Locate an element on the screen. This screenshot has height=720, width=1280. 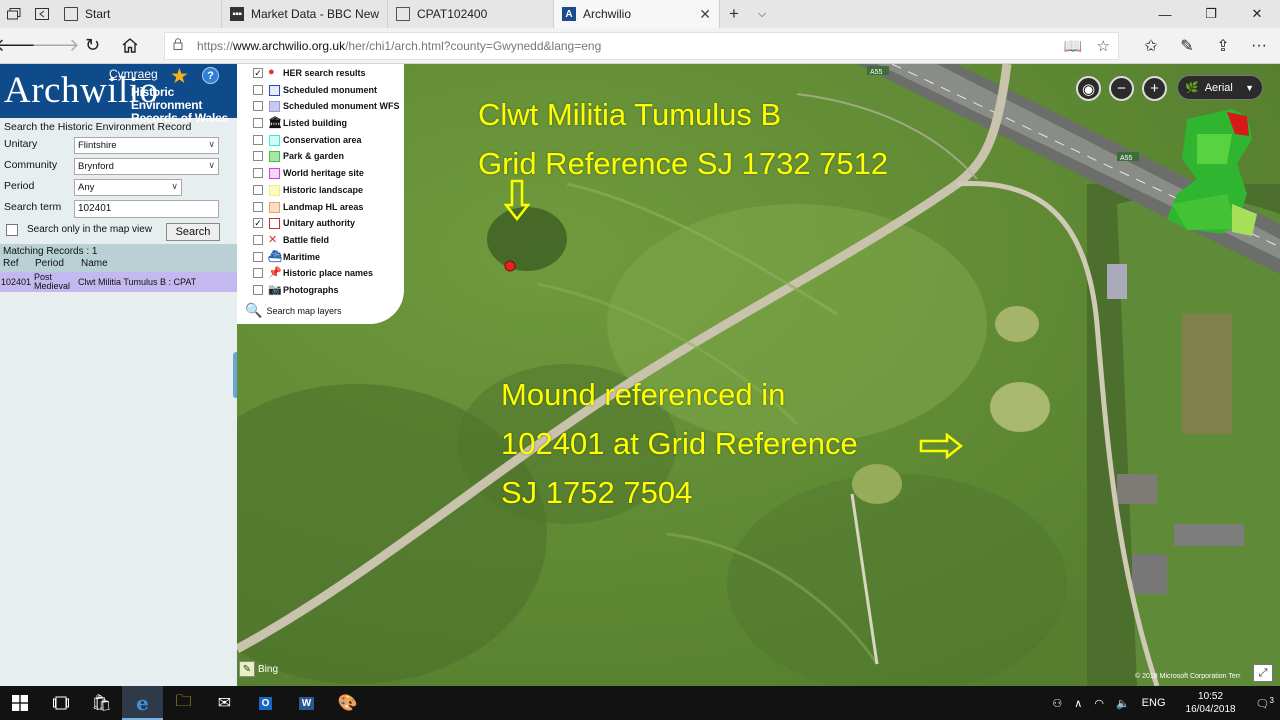
tab-back-icon is located at coordinates (42, 14).